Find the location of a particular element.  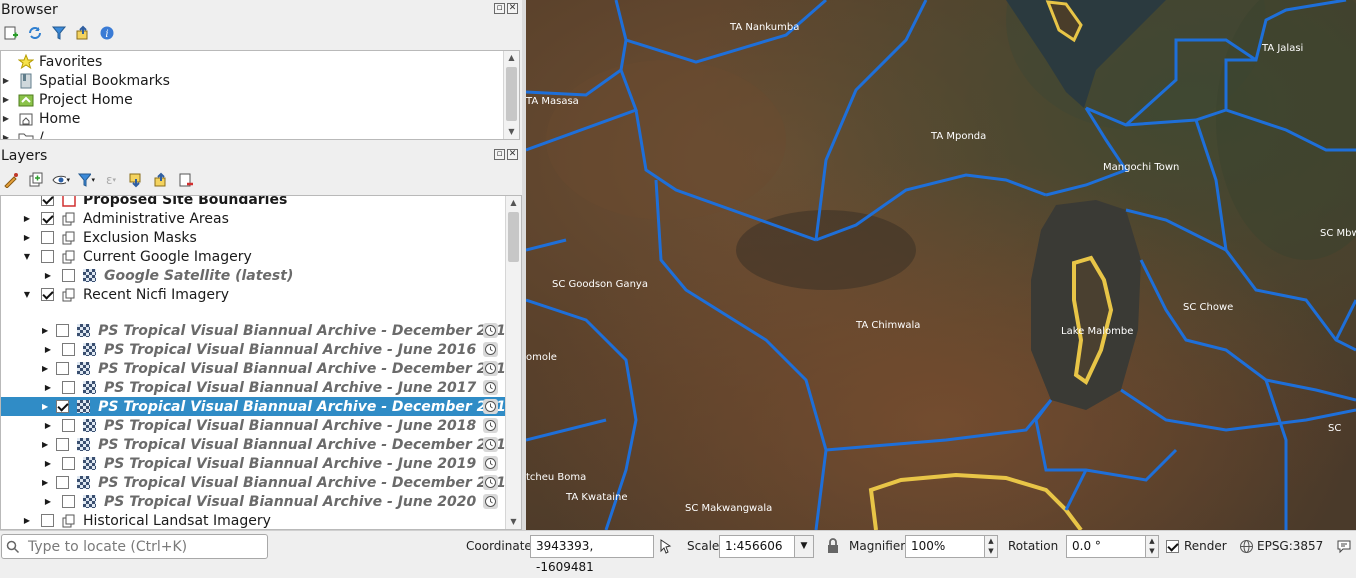

locator-search-input: Type to locate (Ctrl+K) is located at coordinates (134, 546).